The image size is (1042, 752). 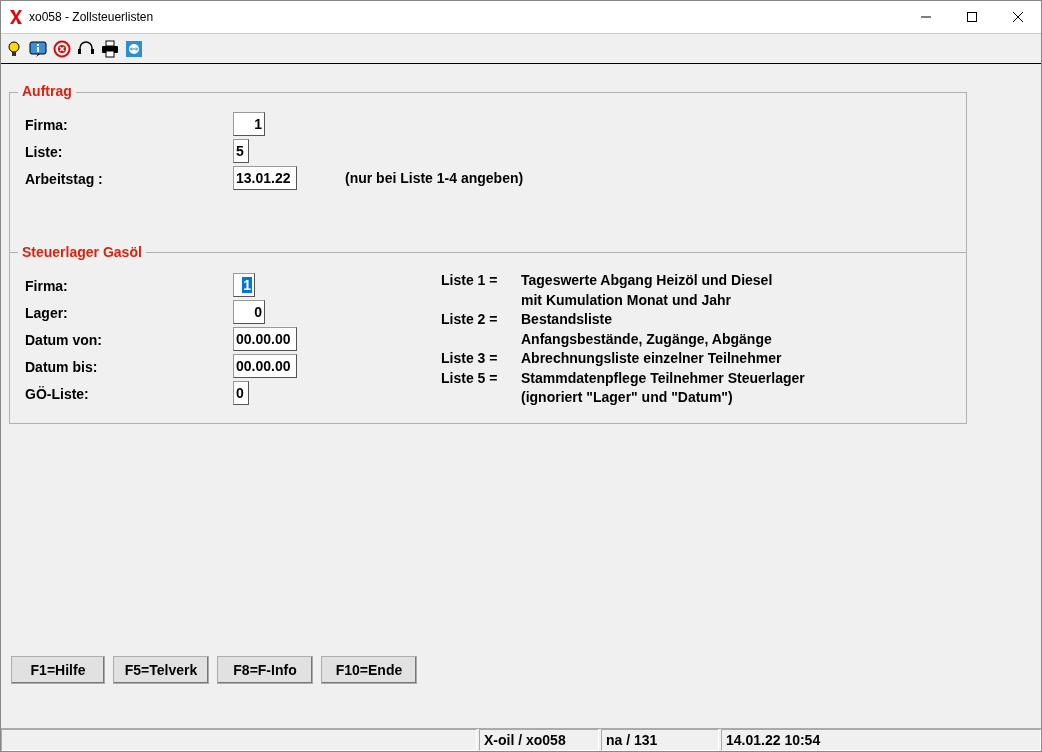 What do you see at coordinates (972, 17) in the screenshot?
I see `maximize-icon` at bounding box center [972, 17].